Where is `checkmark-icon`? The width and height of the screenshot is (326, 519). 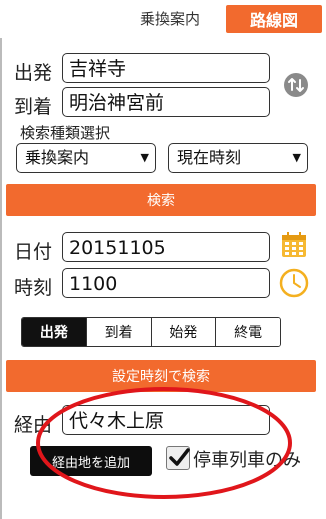 checkmark-icon is located at coordinates (179, 457).